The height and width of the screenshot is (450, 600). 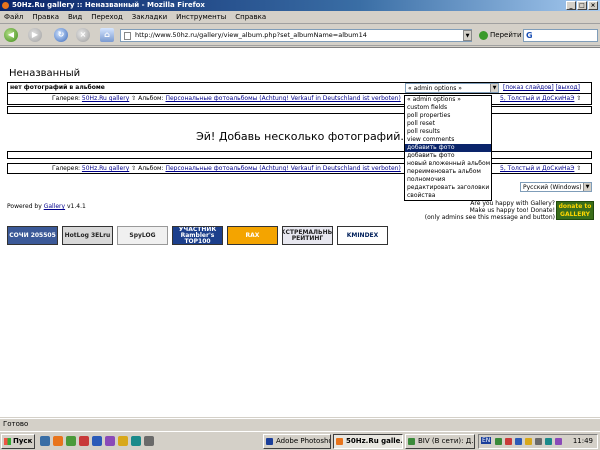 What do you see at coordinates (593, 5) in the screenshot?
I see `close-button: ×` at bounding box center [593, 5].